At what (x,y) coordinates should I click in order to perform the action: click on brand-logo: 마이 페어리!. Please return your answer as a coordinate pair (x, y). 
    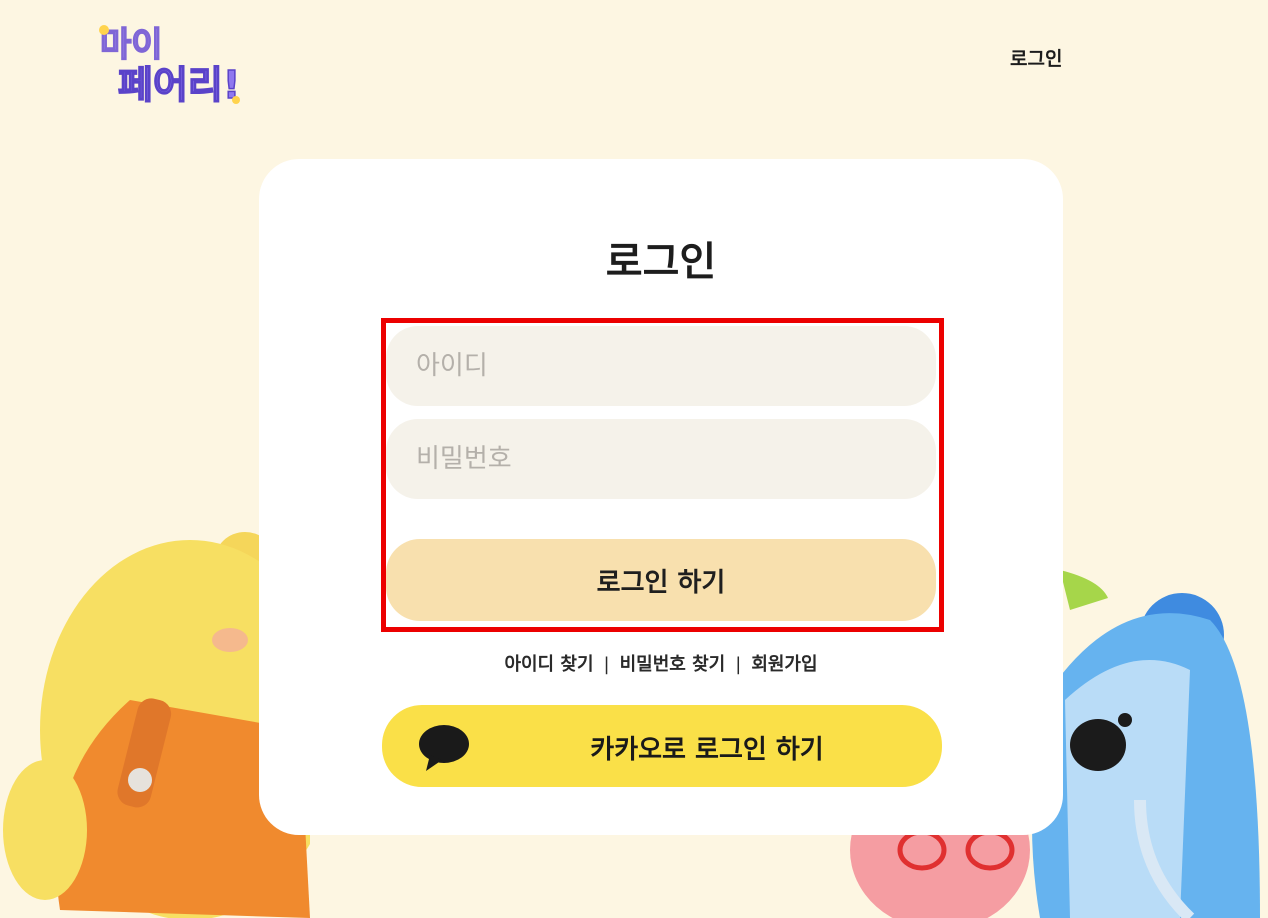
    Looking at the image, I should click on (181, 63).